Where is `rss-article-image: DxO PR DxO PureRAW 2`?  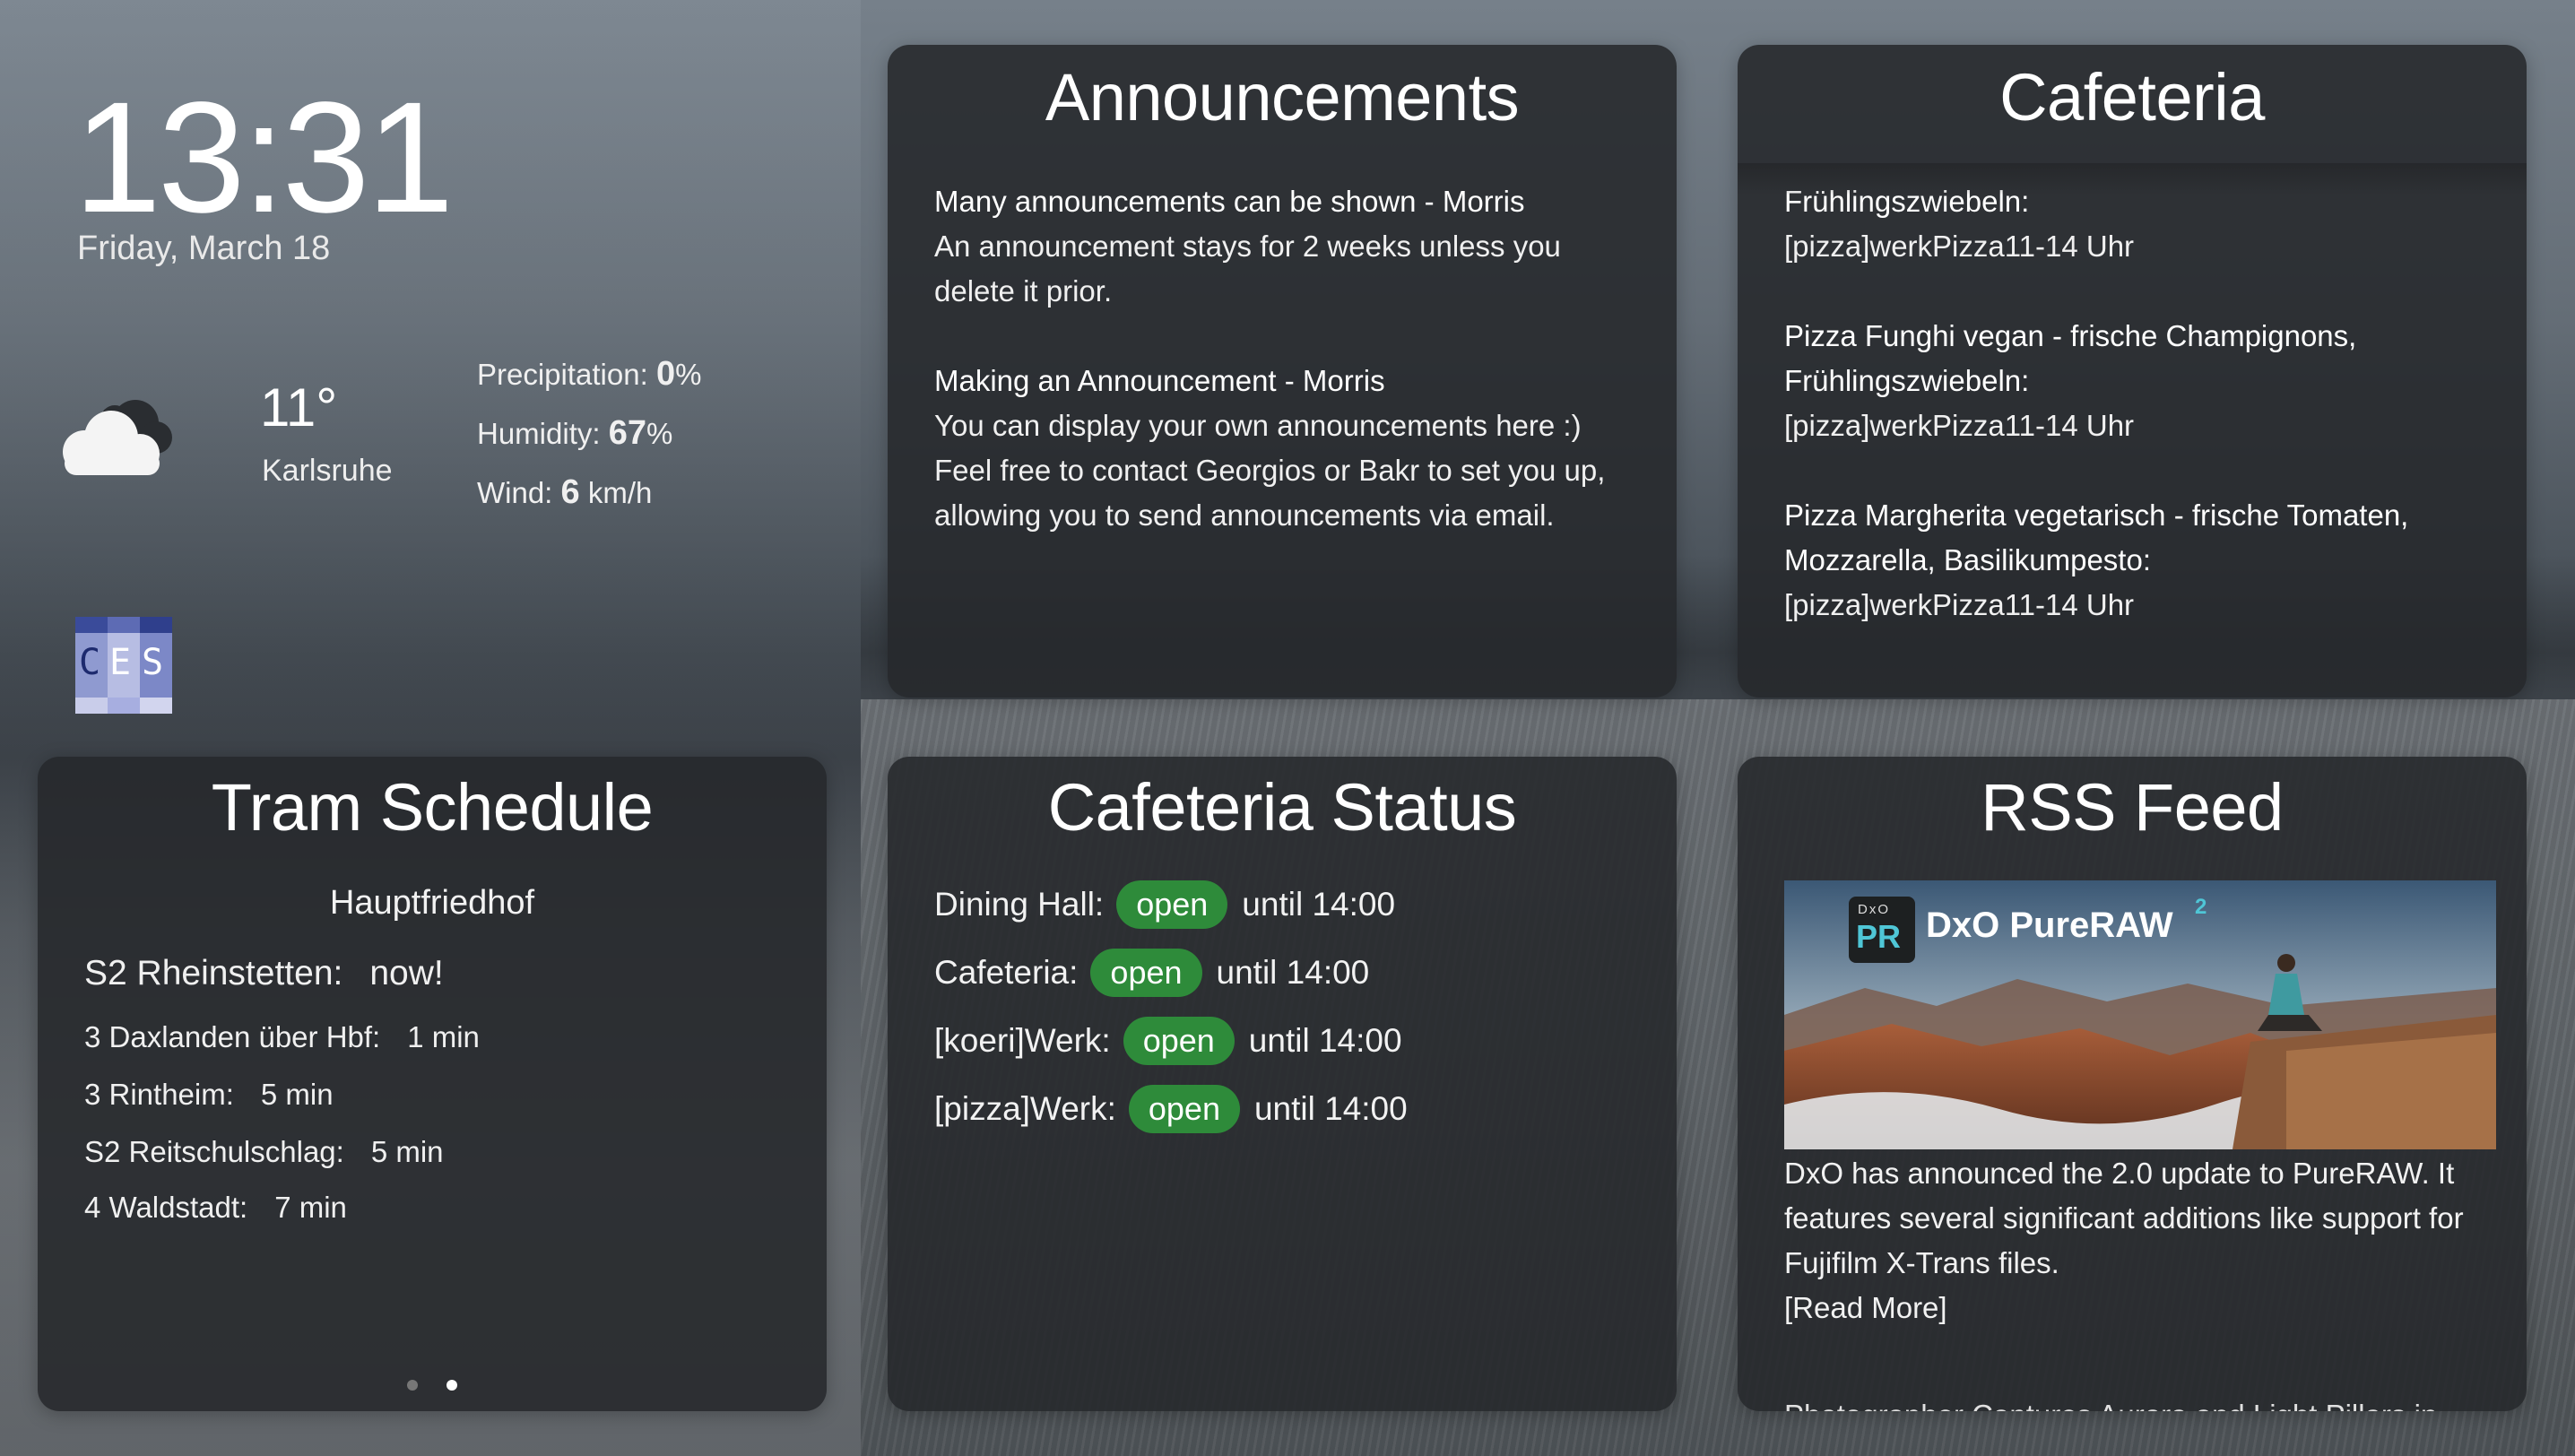
rss-article-image: DxO PR DxO PureRAW 2 is located at coordinates (2140, 1015).